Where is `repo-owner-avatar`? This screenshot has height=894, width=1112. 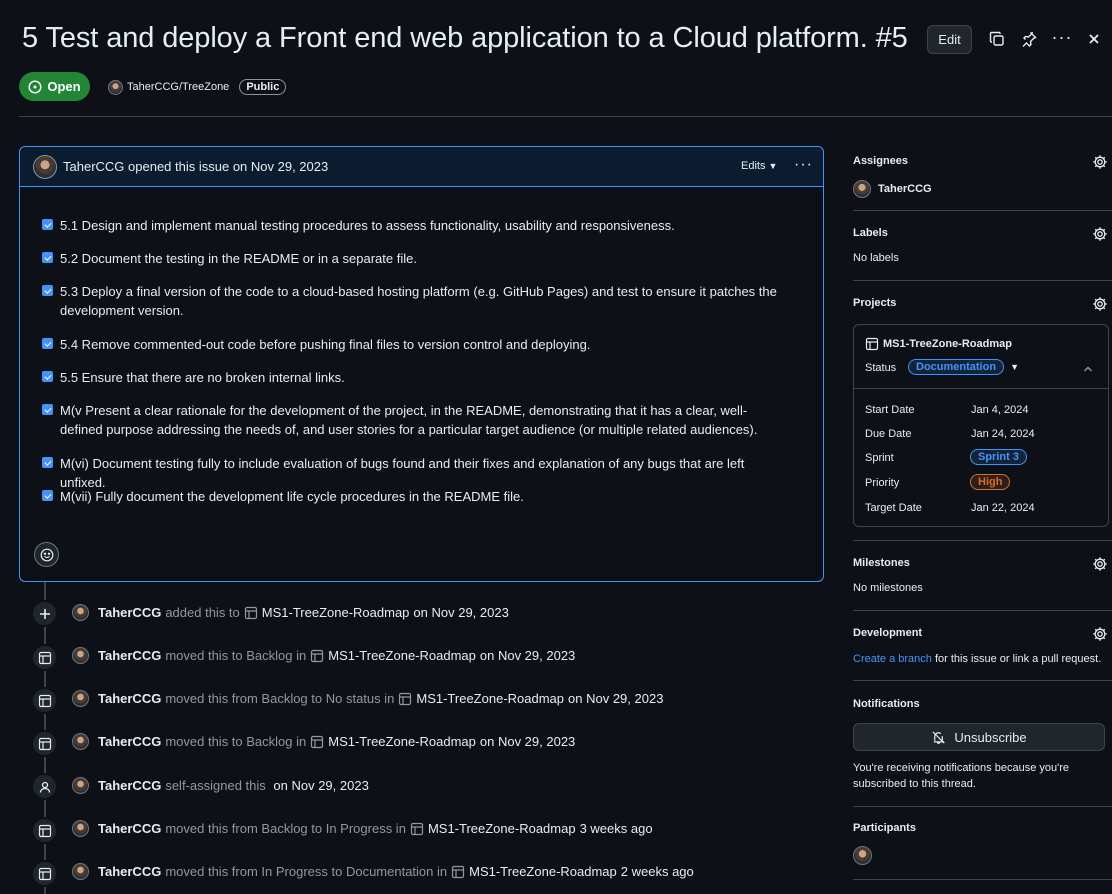
repo-owner-avatar is located at coordinates (115, 87).